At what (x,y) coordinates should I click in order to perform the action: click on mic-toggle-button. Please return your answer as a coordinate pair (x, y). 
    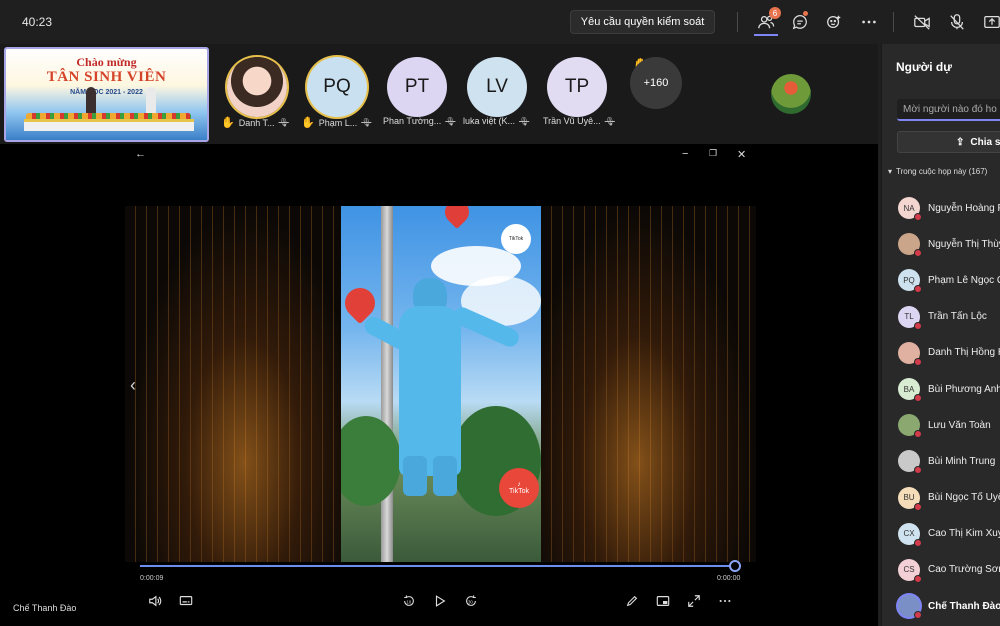
    Looking at the image, I should click on (957, 22).